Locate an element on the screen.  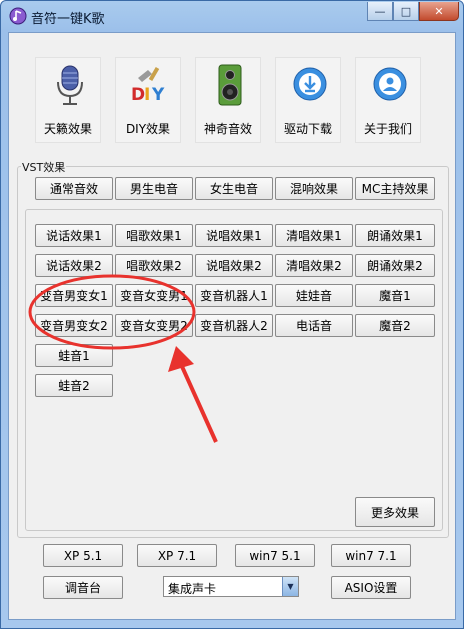
tool-label: DIY效果 is located at coordinates (148, 129).